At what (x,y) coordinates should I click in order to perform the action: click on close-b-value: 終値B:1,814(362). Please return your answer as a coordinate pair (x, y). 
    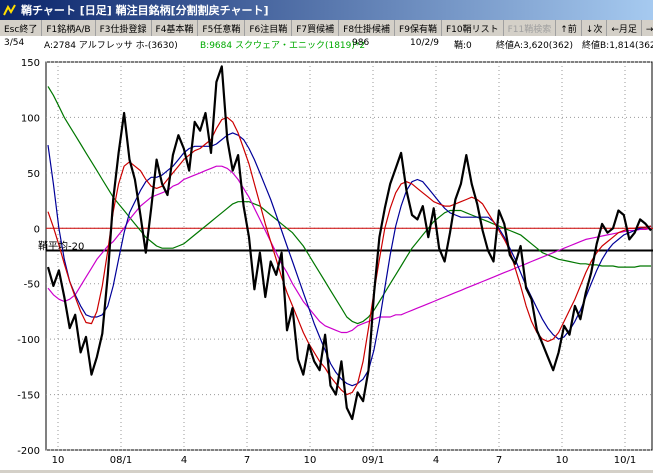
    Looking at the image, I should click on (617, 46).